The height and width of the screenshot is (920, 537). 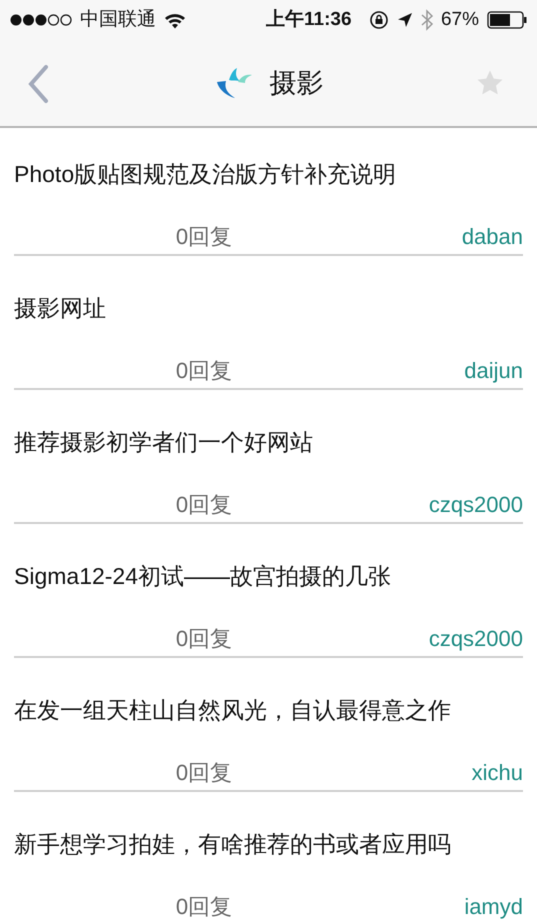 What do you see at coordinates (175, 20) in the screenshot?
I see `wifi-icon` at bounding box center [175, 20].